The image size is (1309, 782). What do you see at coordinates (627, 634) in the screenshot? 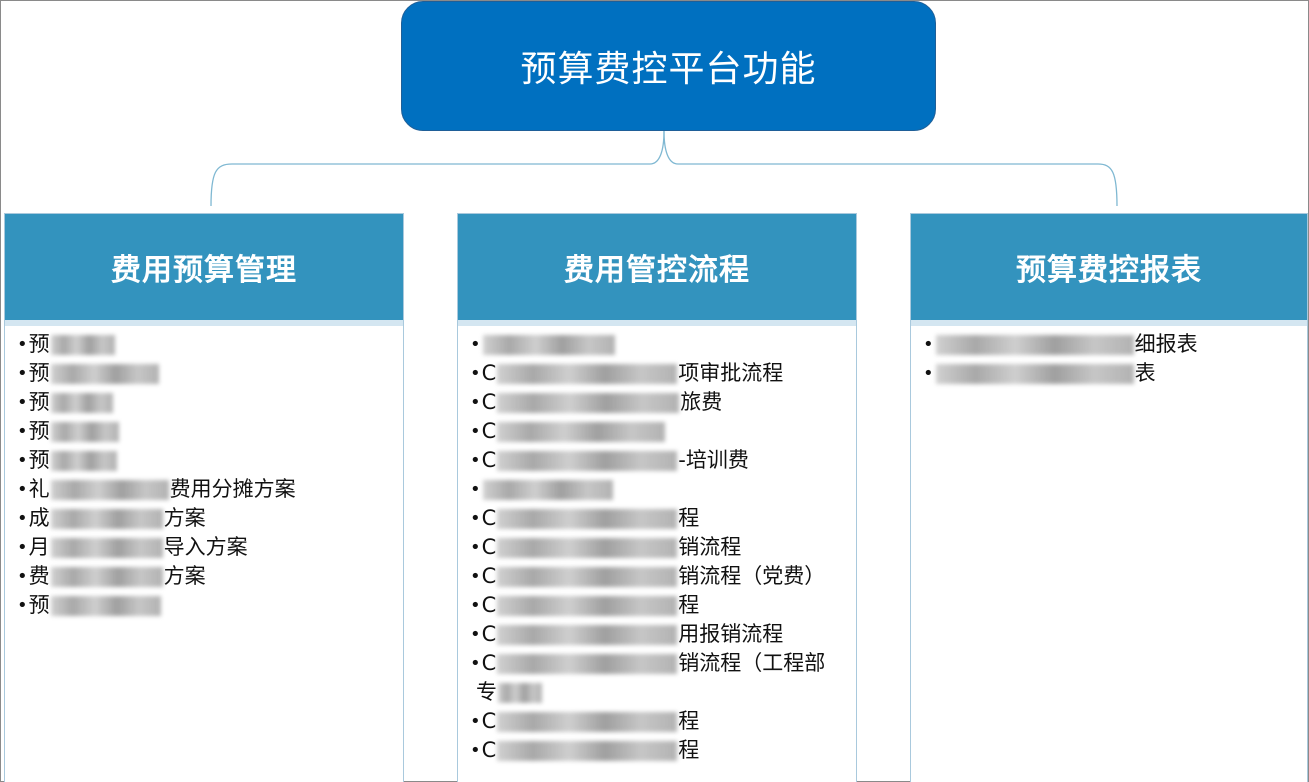
I see `list-item: • C 用报销流程` at bounding box center [627, 634].